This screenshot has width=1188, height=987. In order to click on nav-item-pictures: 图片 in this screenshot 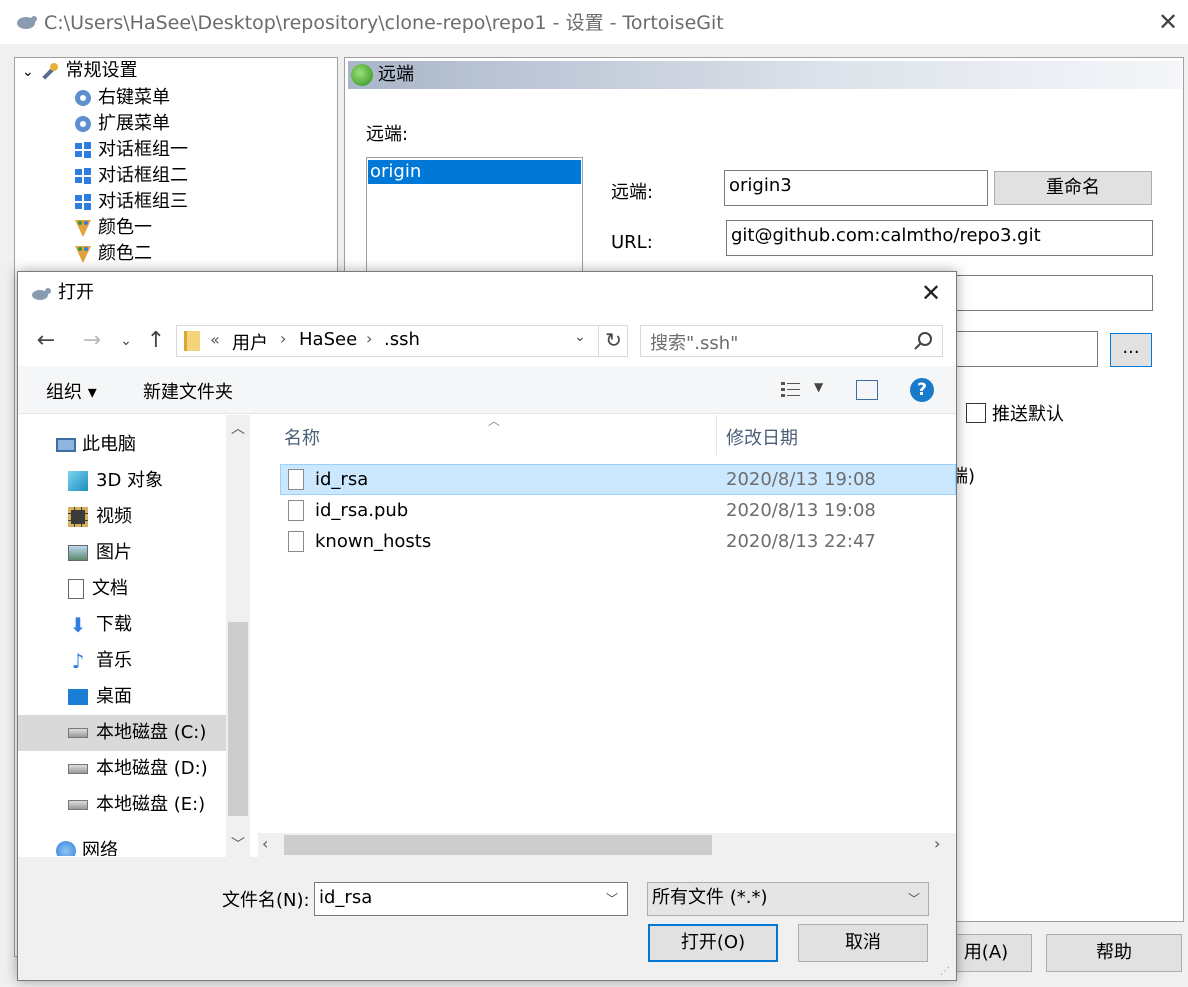, I will do `click(100, 553)`.